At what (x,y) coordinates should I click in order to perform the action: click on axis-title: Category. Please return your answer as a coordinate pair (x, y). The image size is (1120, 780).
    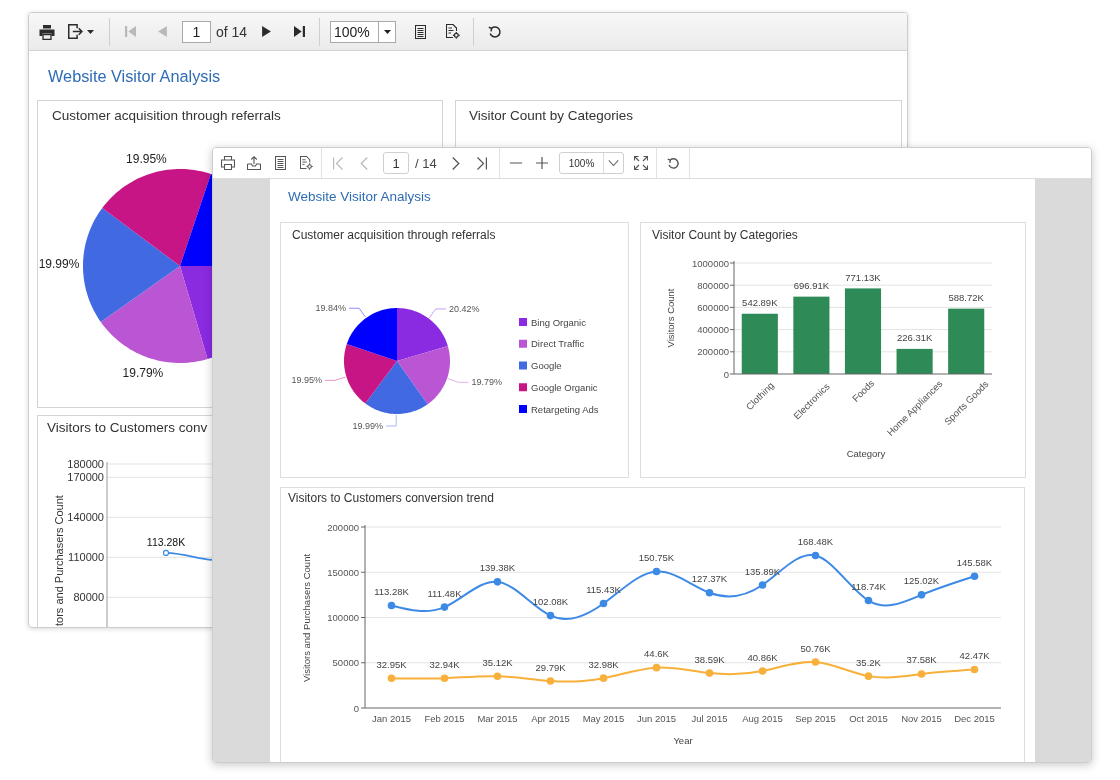
    Looking at the image, I should click on (866, 453).